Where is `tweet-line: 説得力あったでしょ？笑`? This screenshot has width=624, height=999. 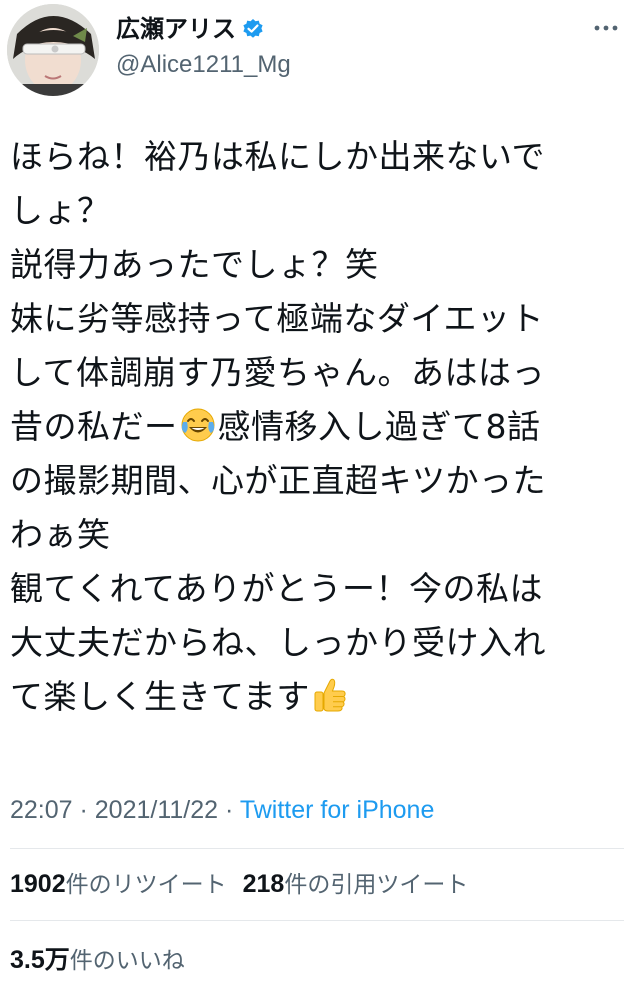 tweet-line: 説得力あったでしょ？笑 is located at coordinates (194, 264).